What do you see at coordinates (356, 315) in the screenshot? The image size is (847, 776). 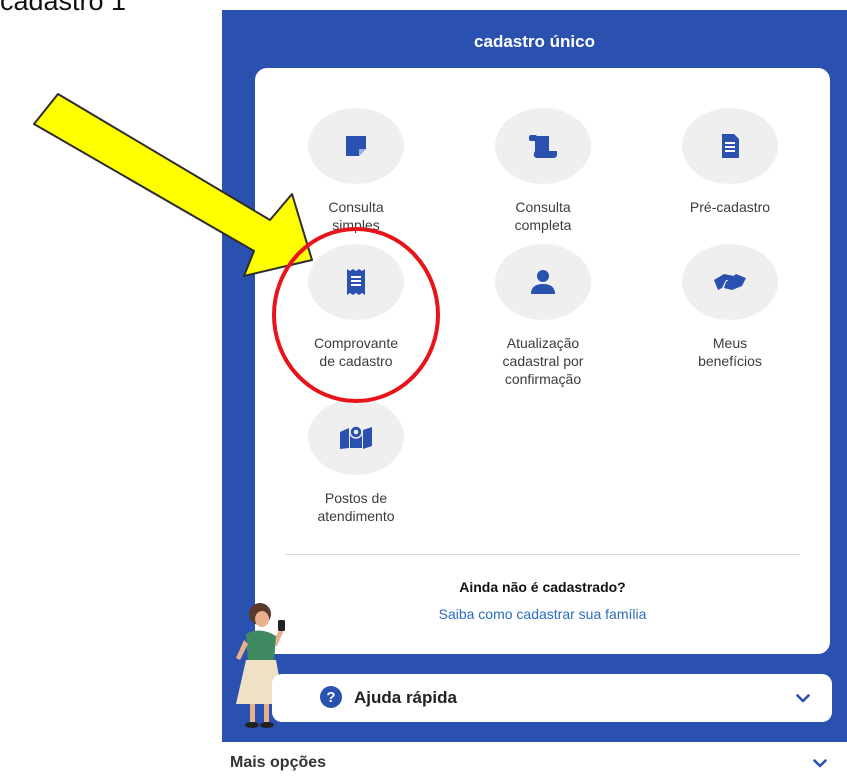 I see `annotation-circle` at bounding box center [356, 315].